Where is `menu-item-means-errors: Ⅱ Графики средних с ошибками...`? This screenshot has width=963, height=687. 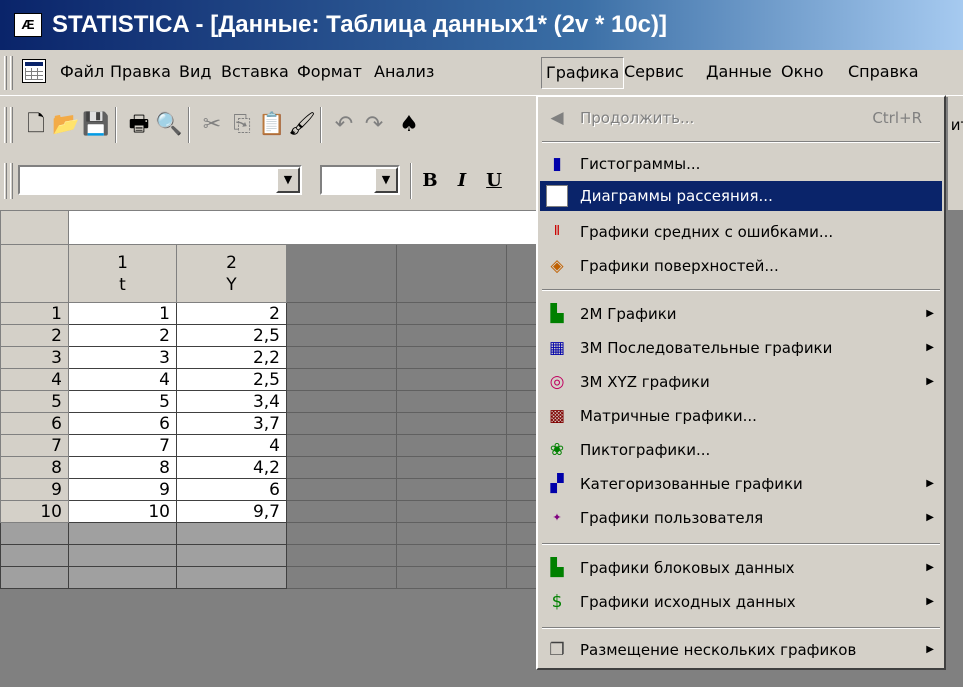 menu-item-means-errors: Ⅱ Графики средних с ошибками... is located at coordinates (741, 232).